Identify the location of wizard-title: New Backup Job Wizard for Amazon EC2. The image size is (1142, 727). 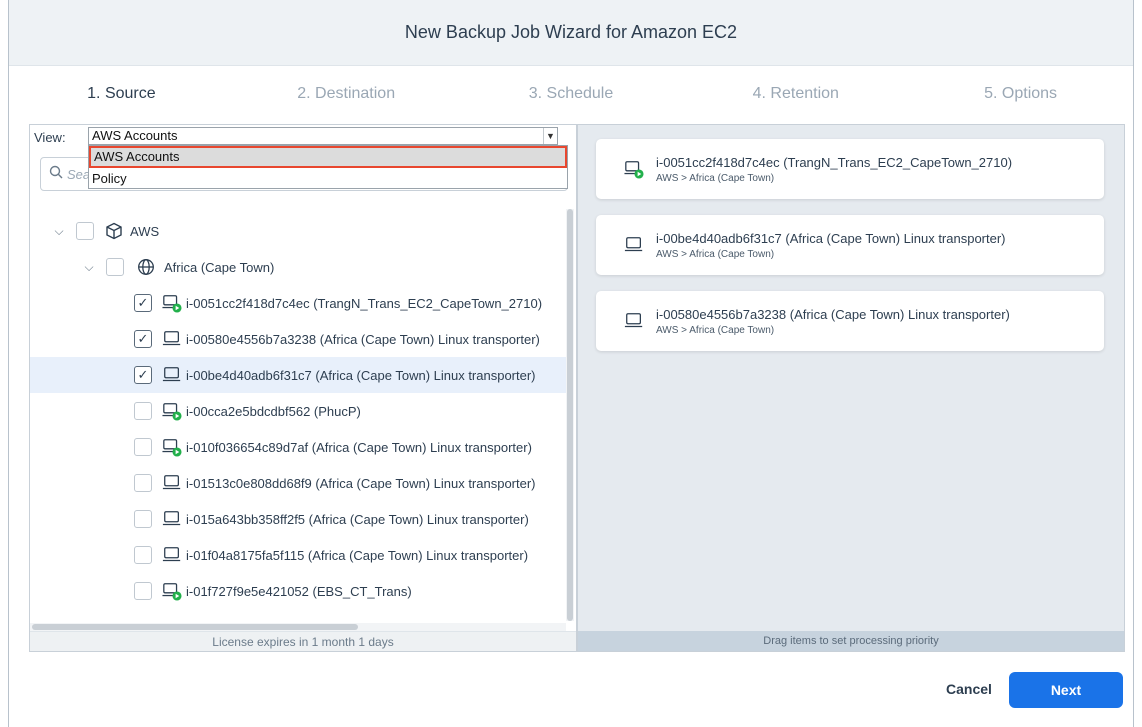
(571, 33).